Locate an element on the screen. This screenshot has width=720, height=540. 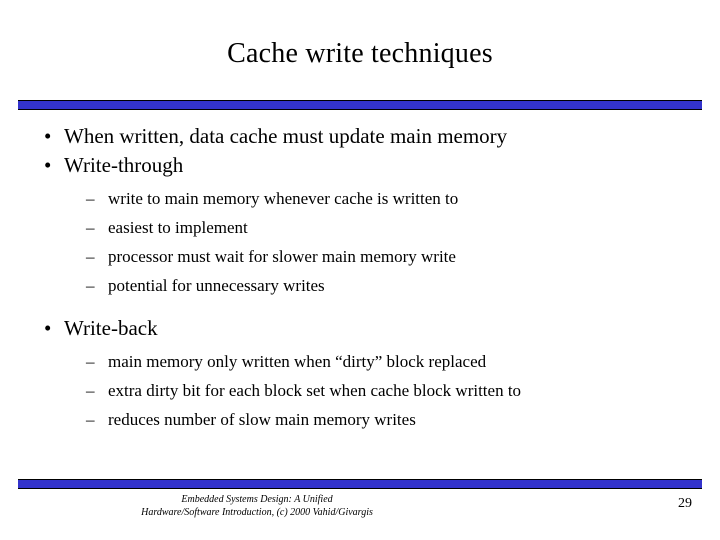
sub-list-item-label: potential for unnecessary writes is located at coordinates (216, 285).